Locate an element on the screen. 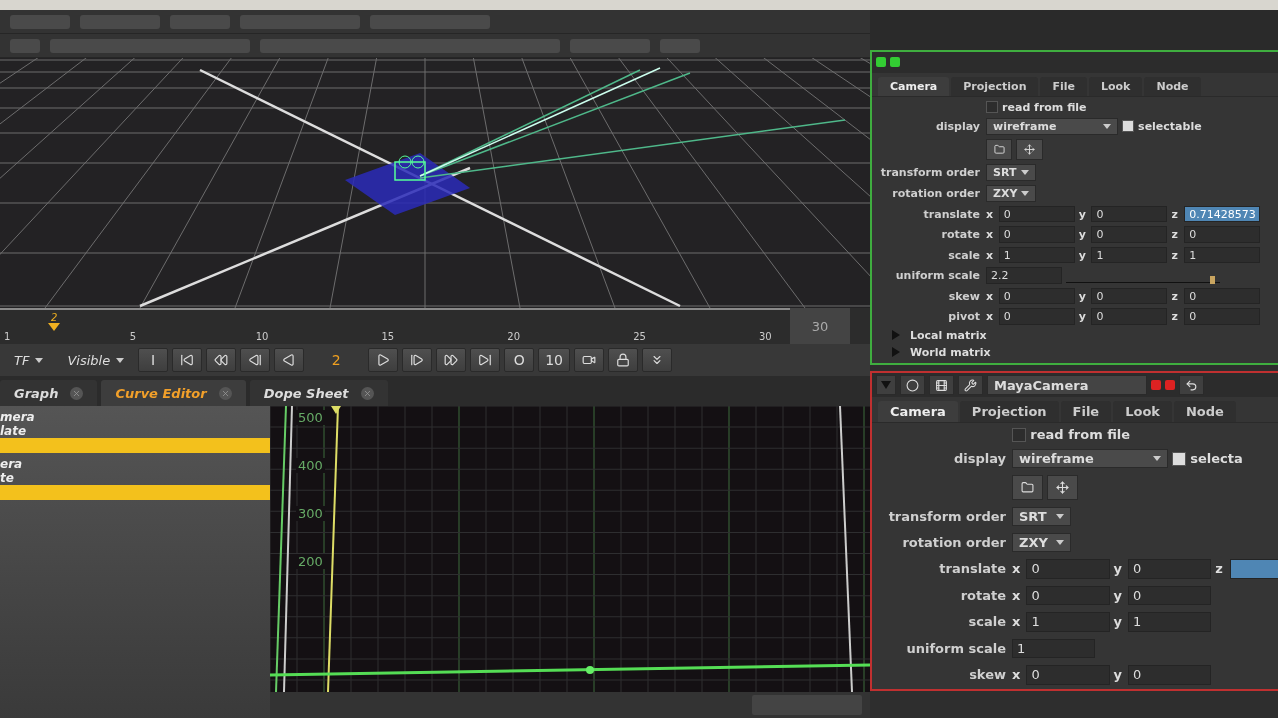 The height and width of the screenshot is (718, 1278). current-frame-field: 2 is located at coordinates (336, 360).